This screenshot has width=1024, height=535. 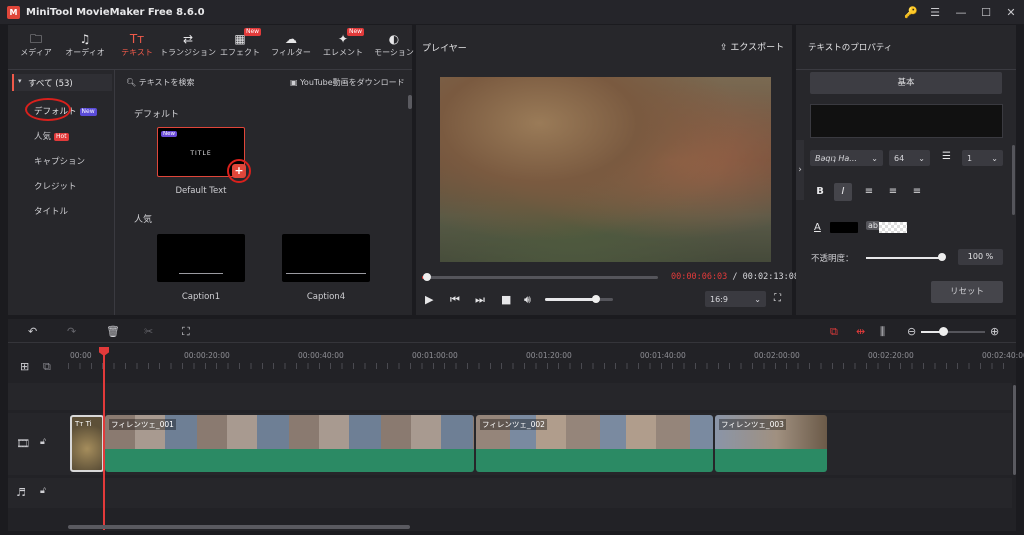 I want to click on toolbar-item: 🗀 メディア, so click(x=36, y=51).